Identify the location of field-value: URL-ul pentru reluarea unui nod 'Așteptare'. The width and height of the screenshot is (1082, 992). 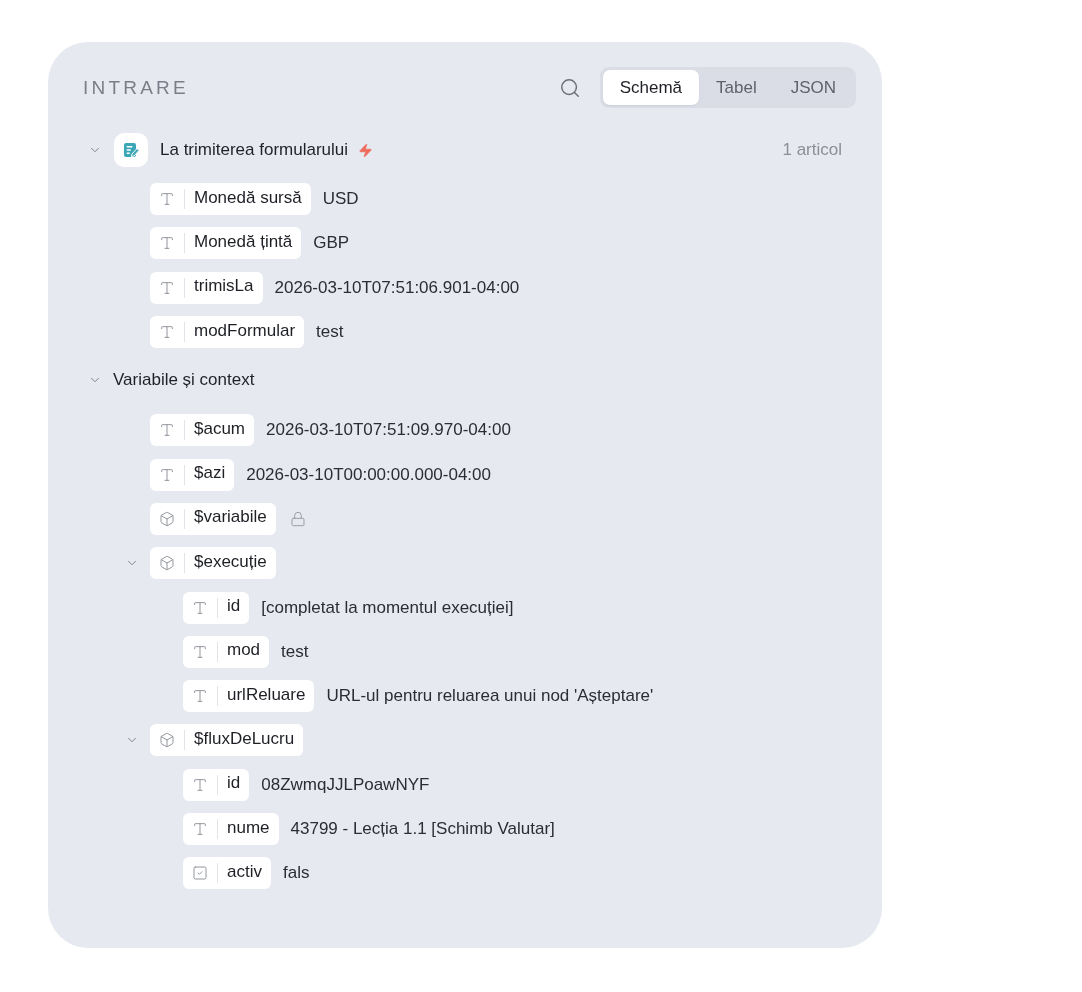
(490, 696).